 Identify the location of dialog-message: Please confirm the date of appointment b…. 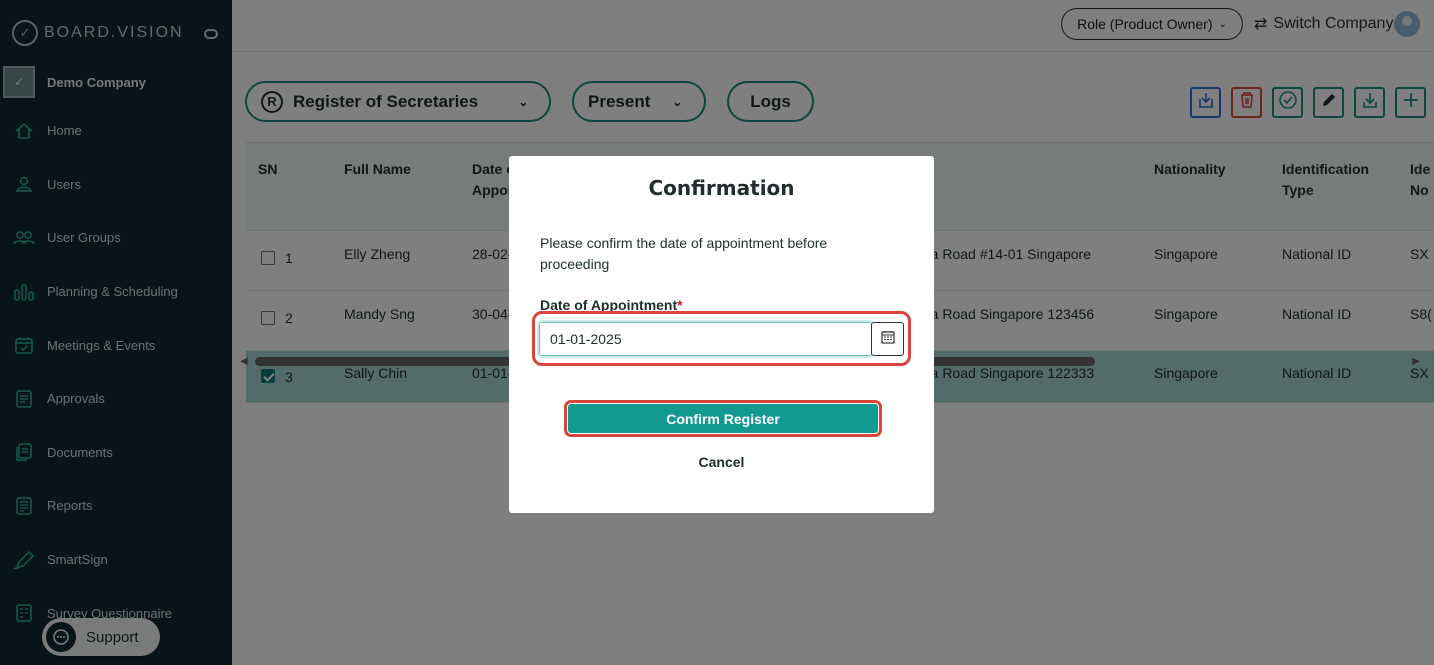
(684, 253).